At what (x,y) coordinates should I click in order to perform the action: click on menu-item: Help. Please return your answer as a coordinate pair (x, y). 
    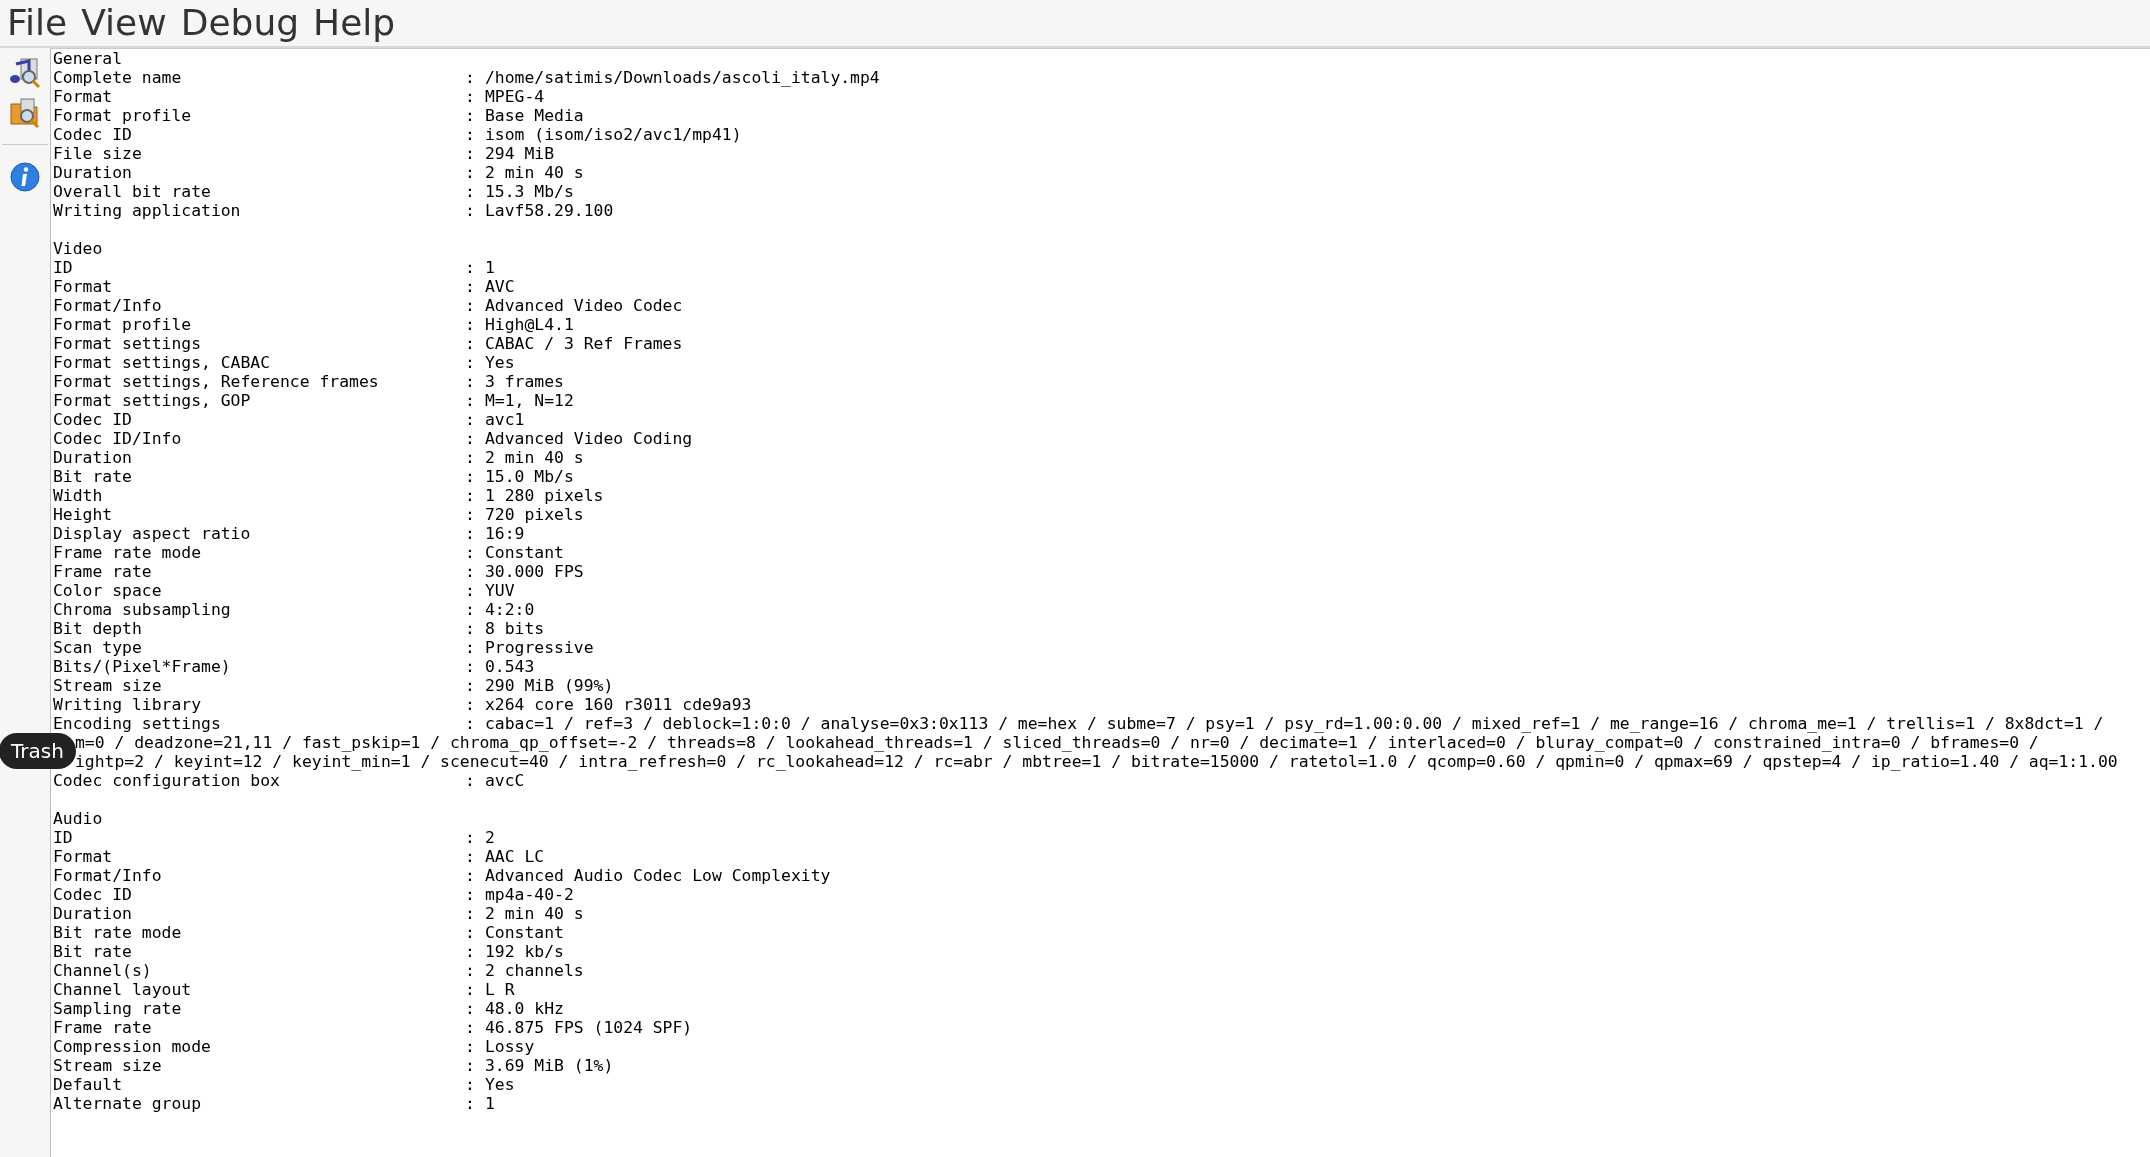
    Looking at the image, I should click on (354, 23).